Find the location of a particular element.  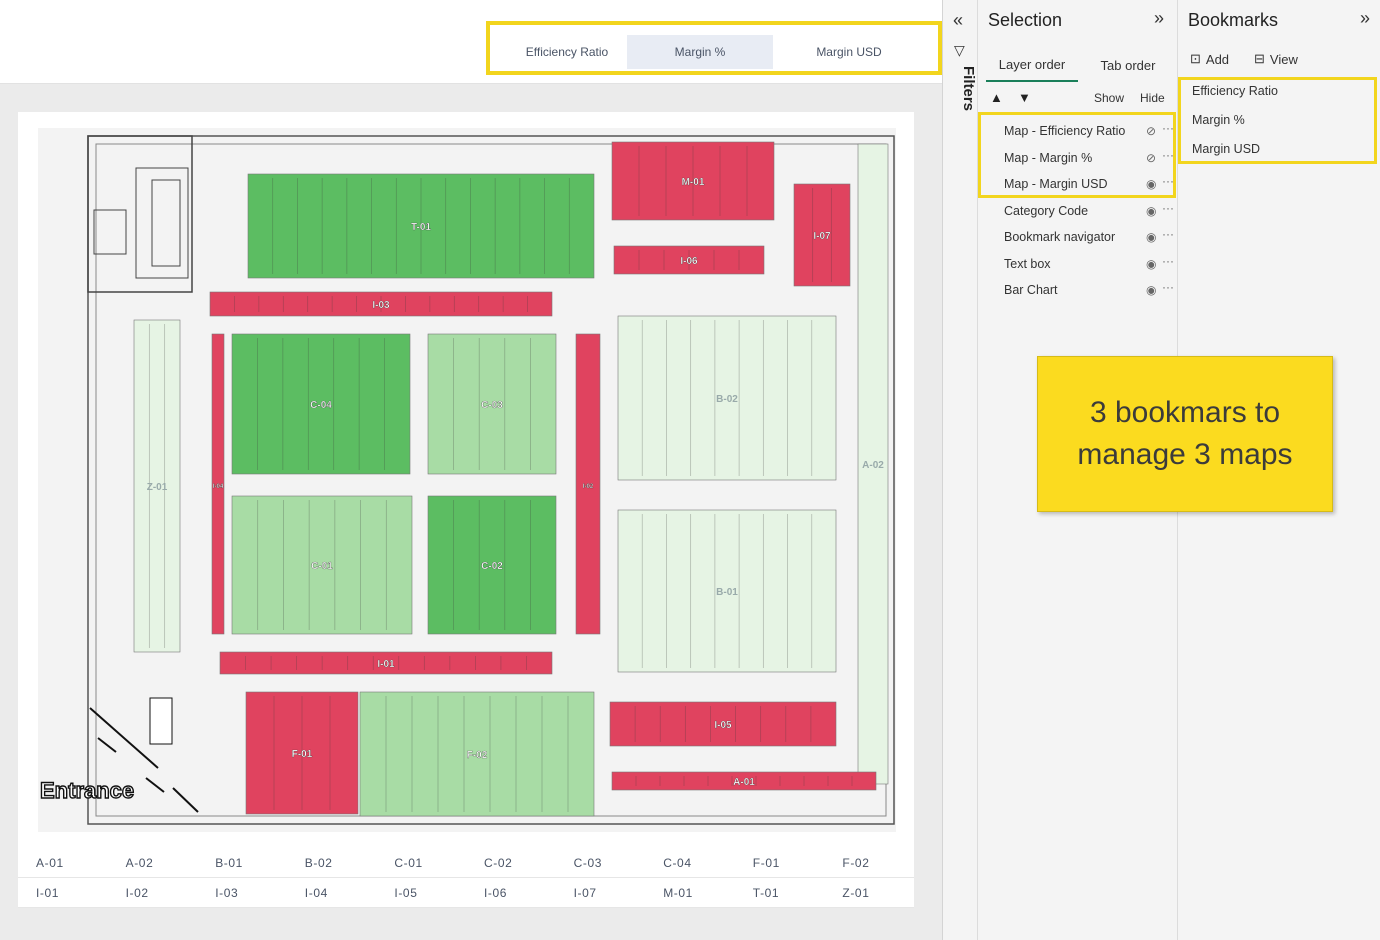

bookmark-add-icon: ⊡ is located at coordinates (1195, 58).